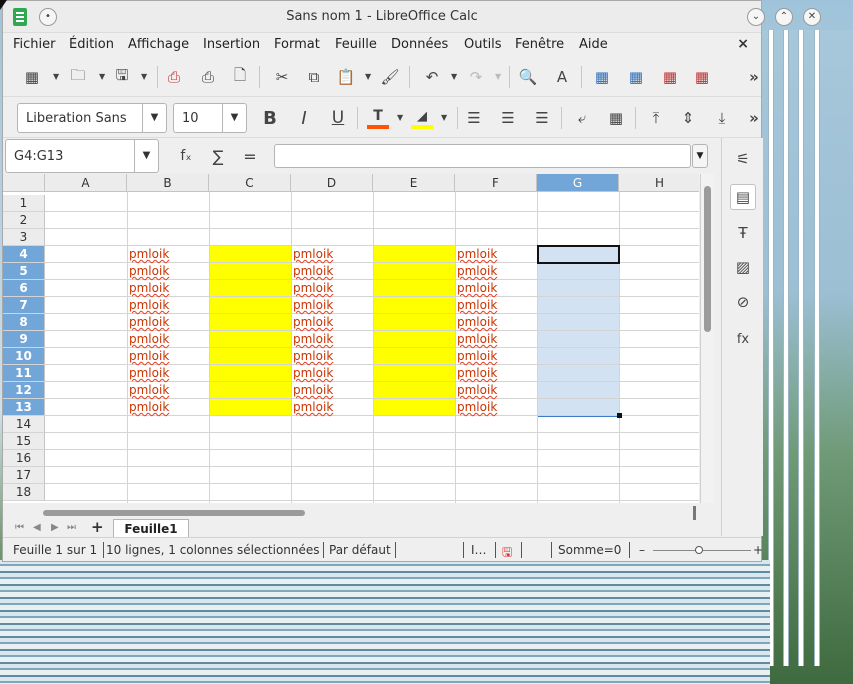 This screenshot has width=853, height=684. I want to click on document-modified-icon: 🖫, so click(507, 553).